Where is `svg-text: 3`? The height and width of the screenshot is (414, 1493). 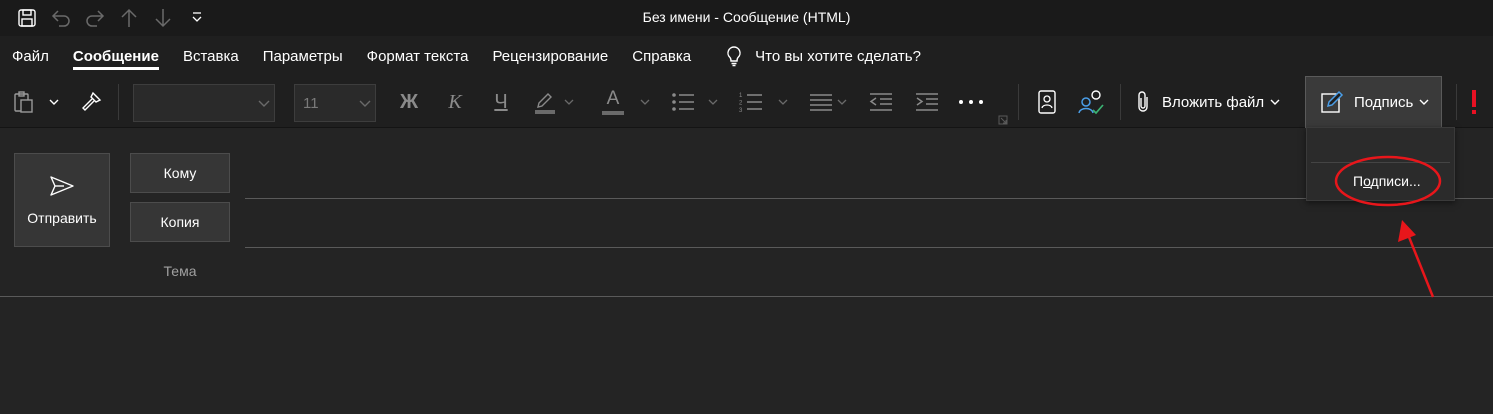 svg-text: 3 is located at coordinates (741, 111).